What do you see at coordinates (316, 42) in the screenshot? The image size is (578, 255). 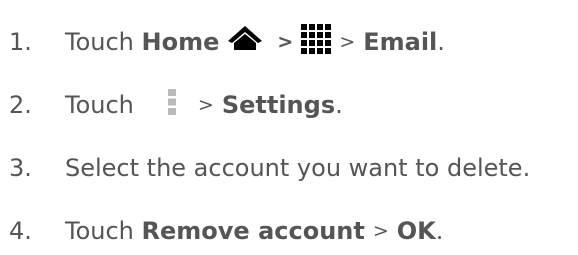 I see `apps-grid-icon` at bounding box center [316, 42].